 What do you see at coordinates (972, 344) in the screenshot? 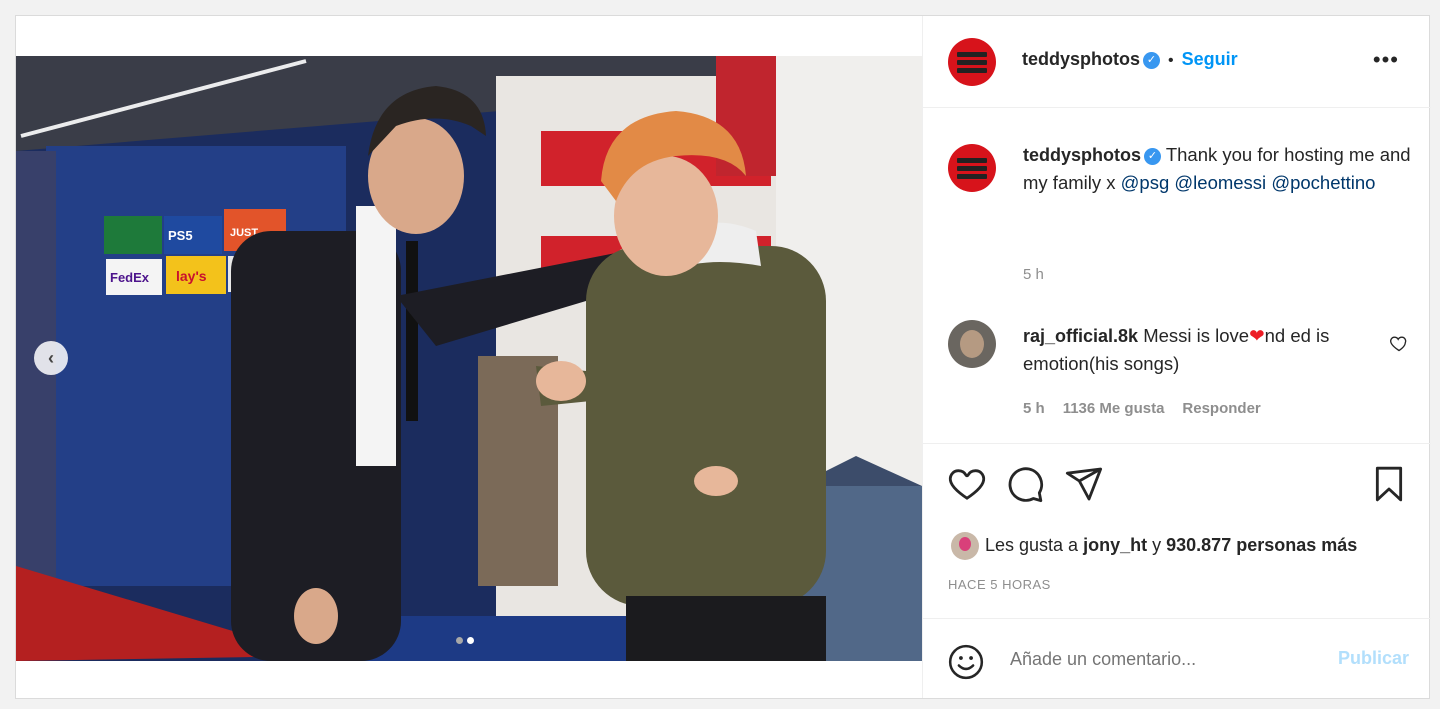
I see `commenter-avatar` at bounding box center [972, 344].